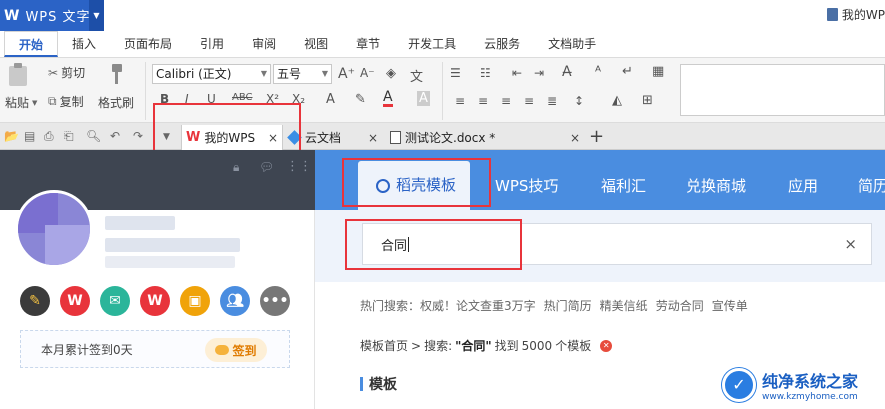  I want to click on hot-search-link: 权威！论文查重3万字, so click(478, 305).